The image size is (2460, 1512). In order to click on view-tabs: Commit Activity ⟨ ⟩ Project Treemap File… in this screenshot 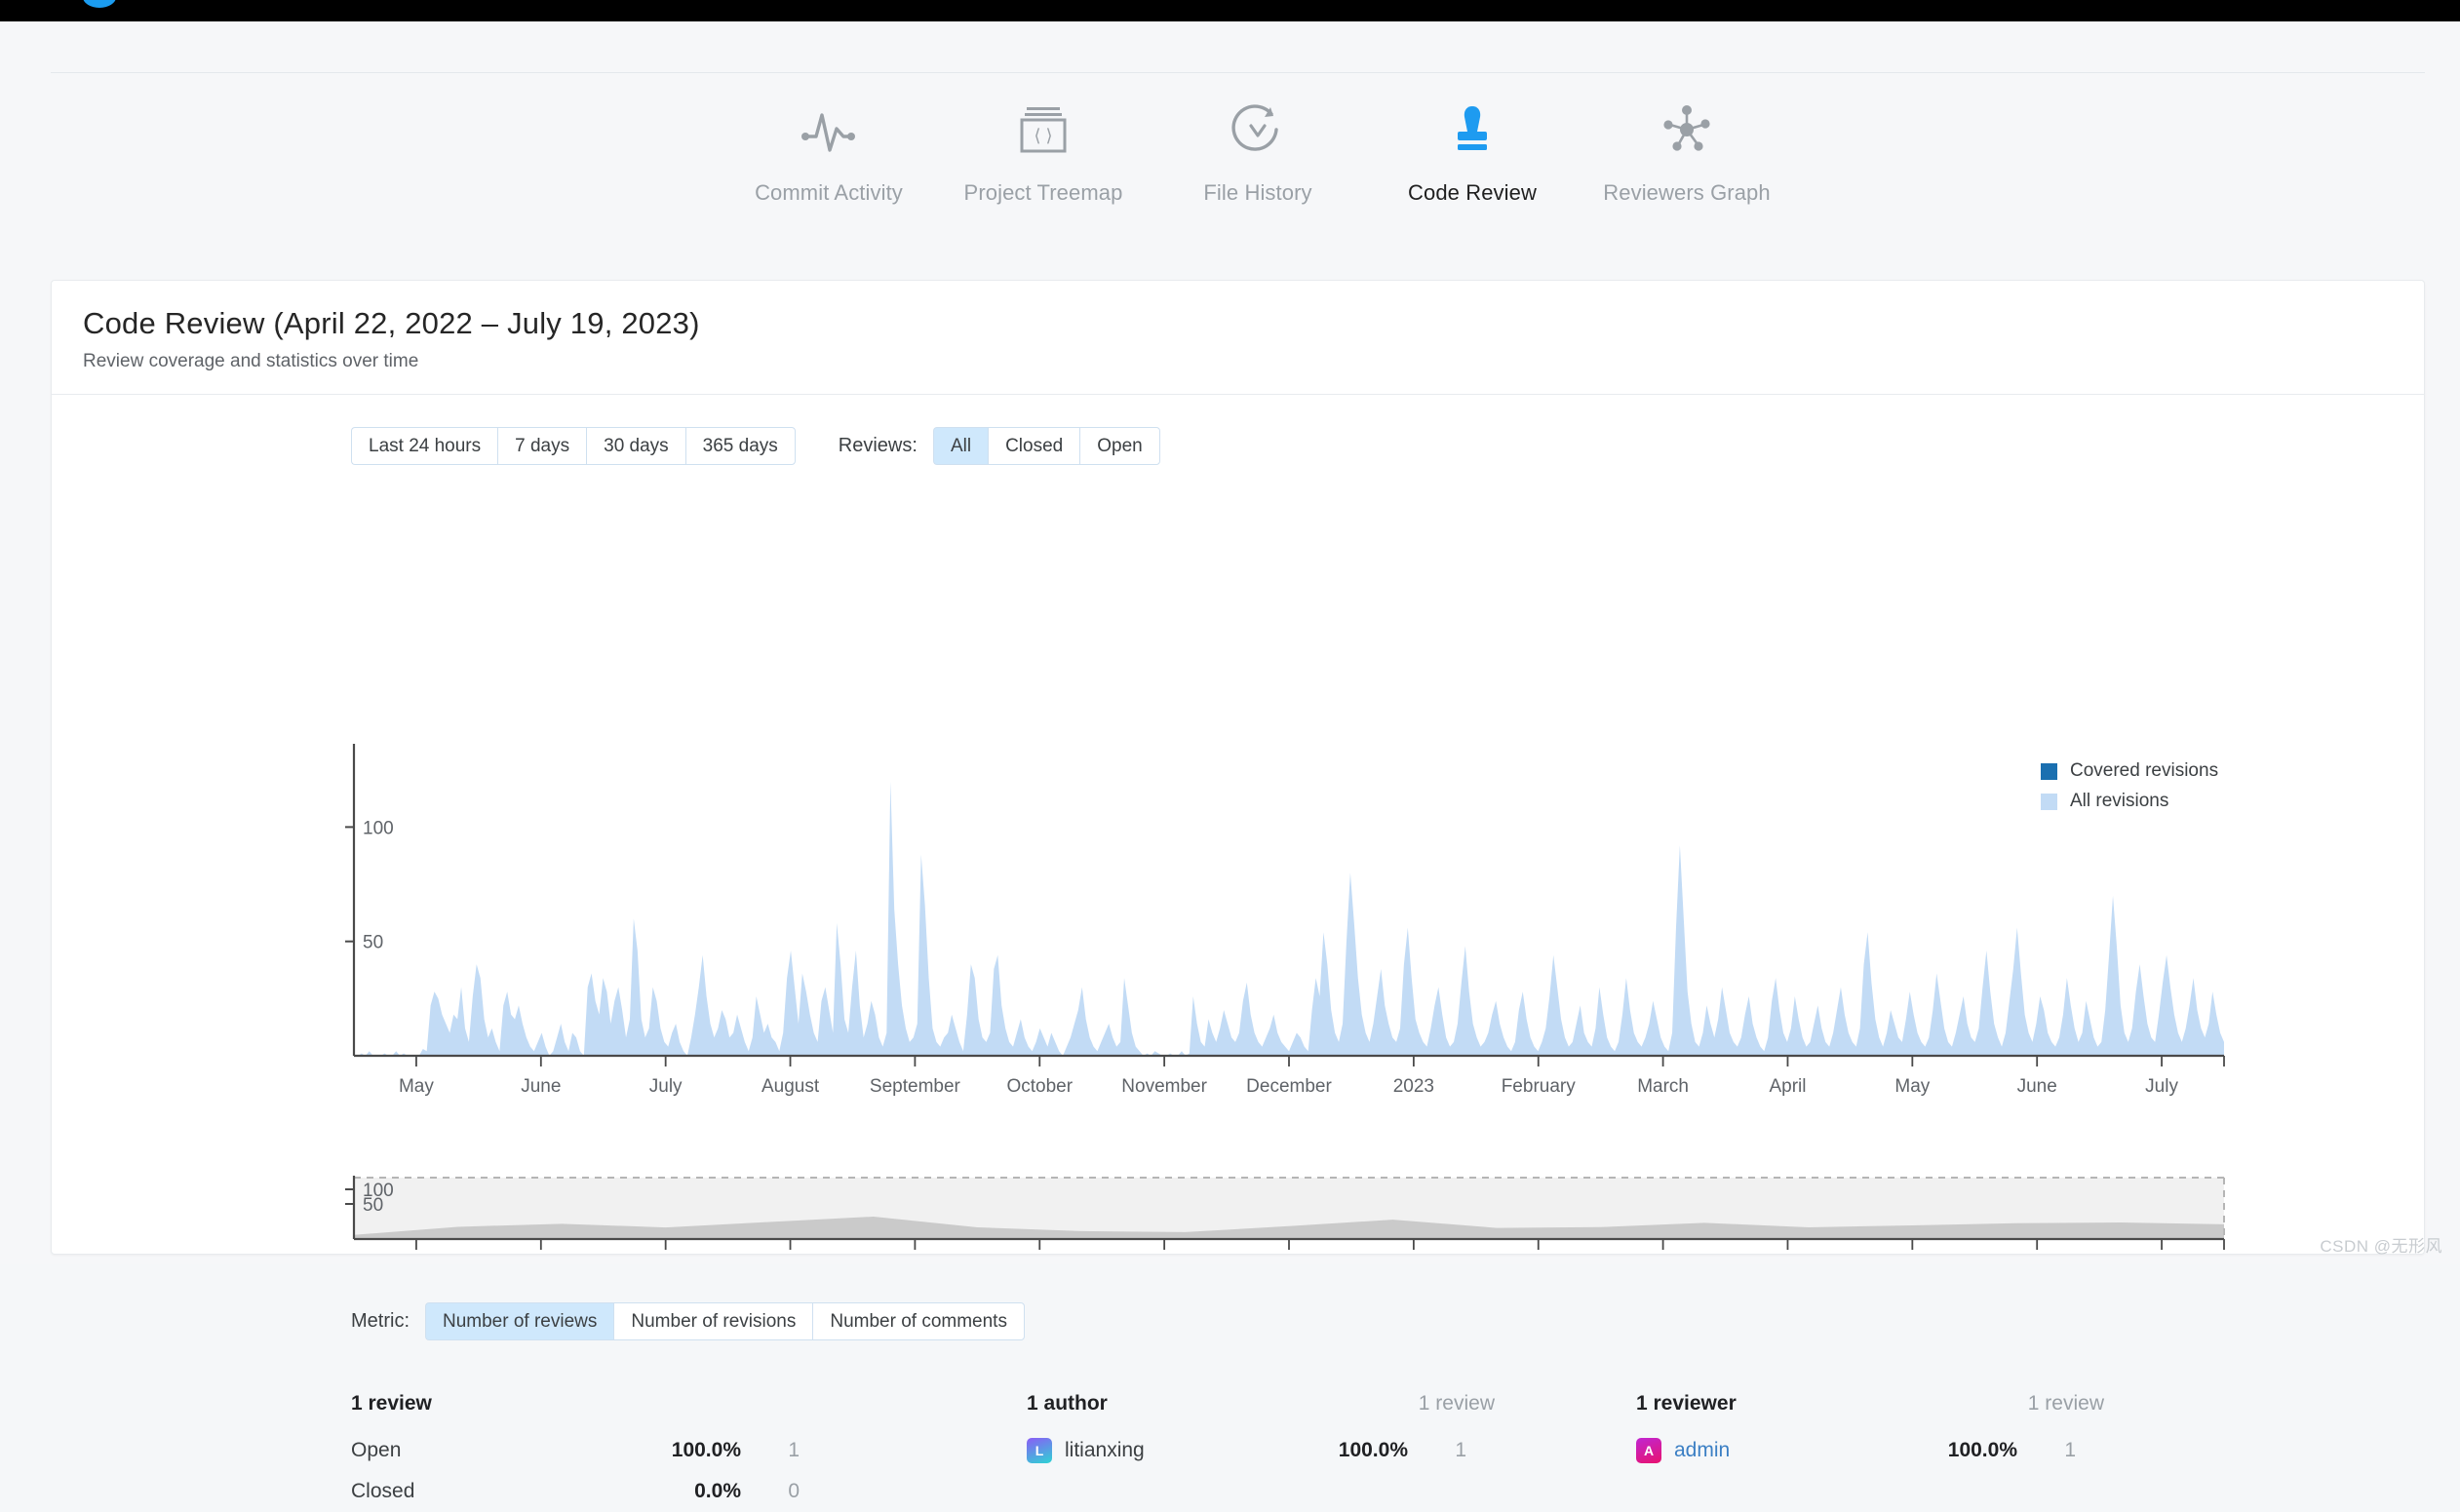, I will do `click(1258, 150)`.